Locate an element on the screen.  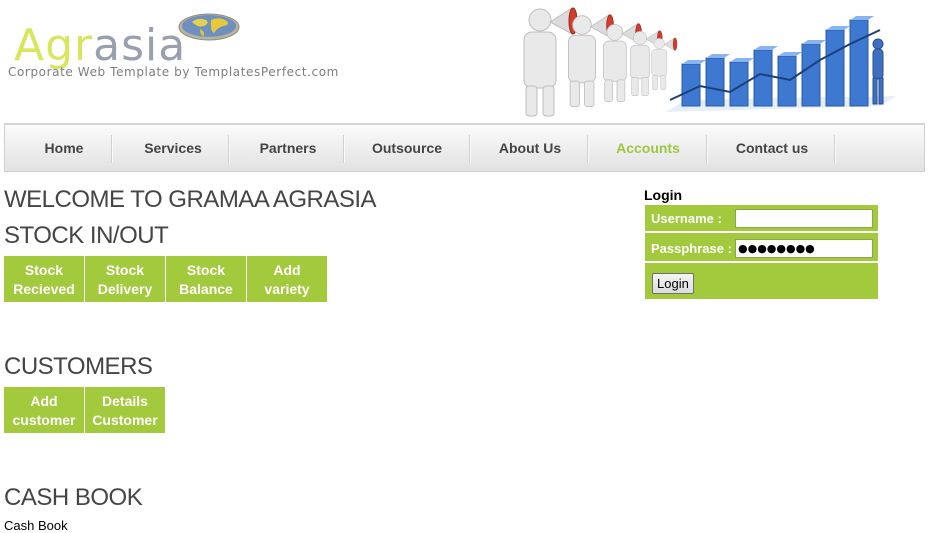
welcome-heading: WELCOME TO GRAMAA AGRASIA is located at coordinates (190, 199).